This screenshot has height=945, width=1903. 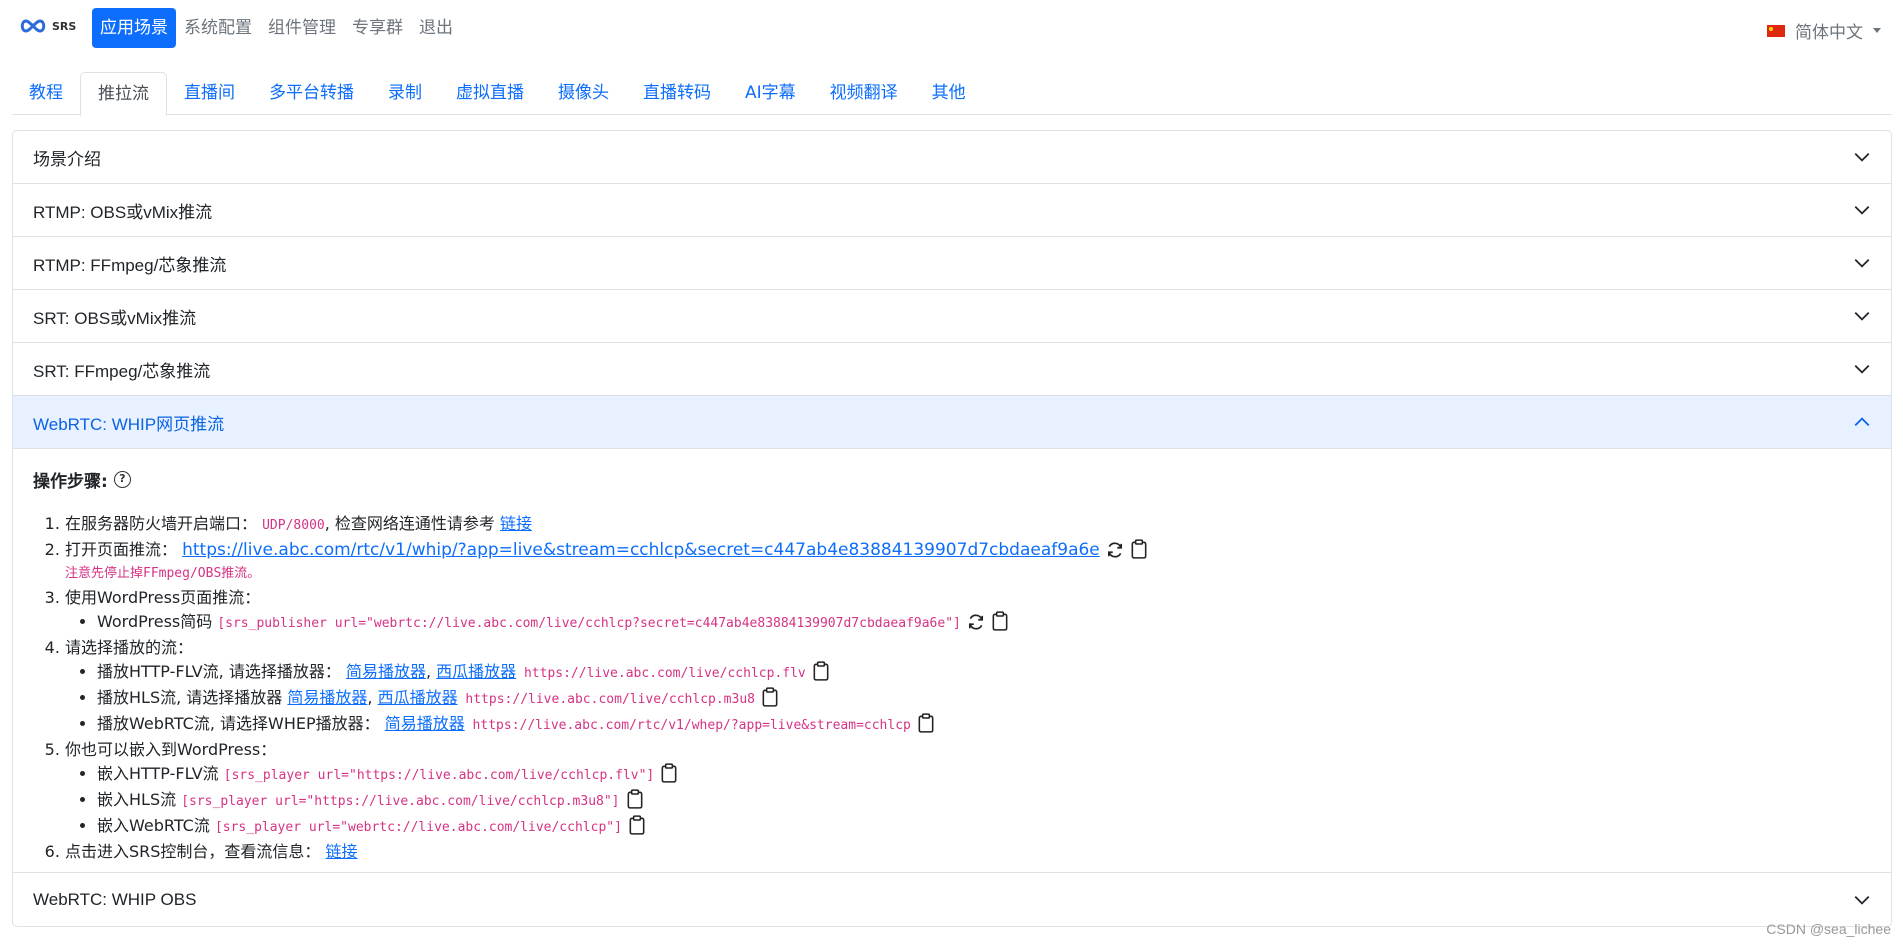 I want to click on tab-push-pull: 推拉流, so click(x=123, y=94).